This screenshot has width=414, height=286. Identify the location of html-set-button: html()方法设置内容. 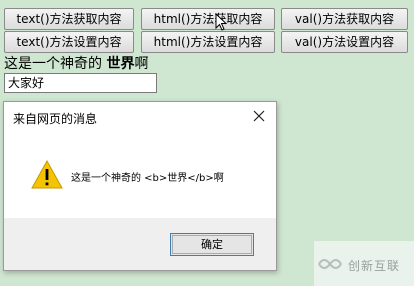
(208, 42).